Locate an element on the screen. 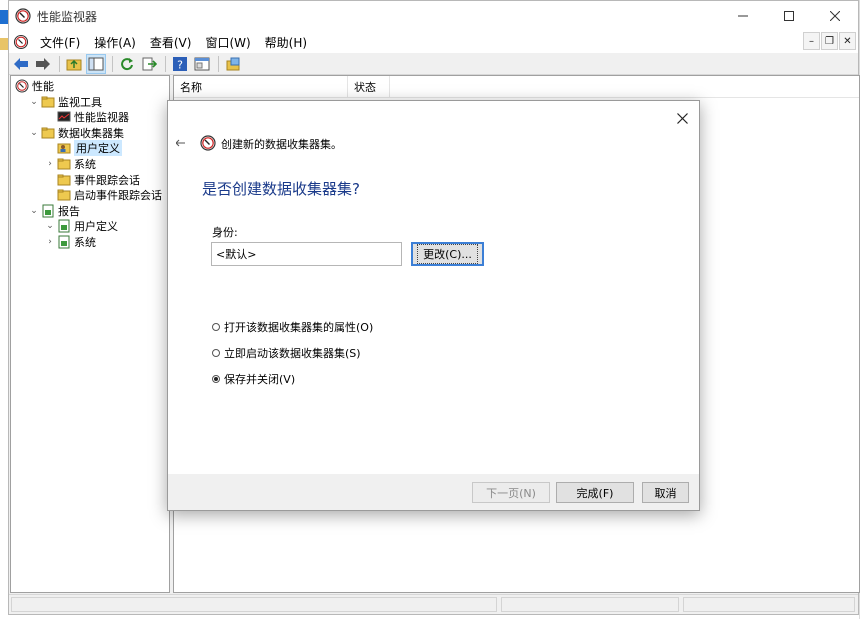 Image resolution: width=865 pixels, height=619 pixels. wizard-back-button is located at coordinates (180, 143).